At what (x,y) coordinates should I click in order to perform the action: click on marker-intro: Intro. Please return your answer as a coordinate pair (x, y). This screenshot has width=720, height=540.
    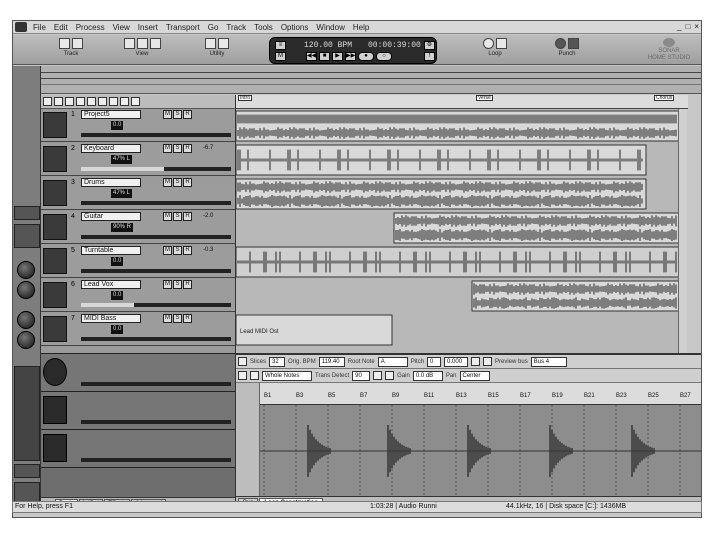
    Looking at the image, I should click on (245, 98).